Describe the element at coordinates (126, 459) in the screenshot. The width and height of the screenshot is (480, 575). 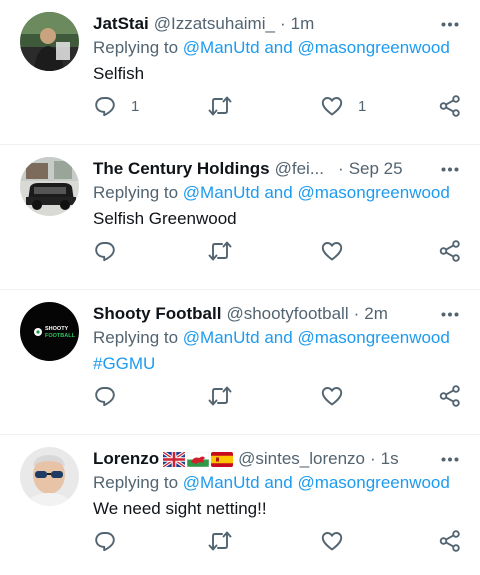
I see `display-name: Lorenzo` at that location.